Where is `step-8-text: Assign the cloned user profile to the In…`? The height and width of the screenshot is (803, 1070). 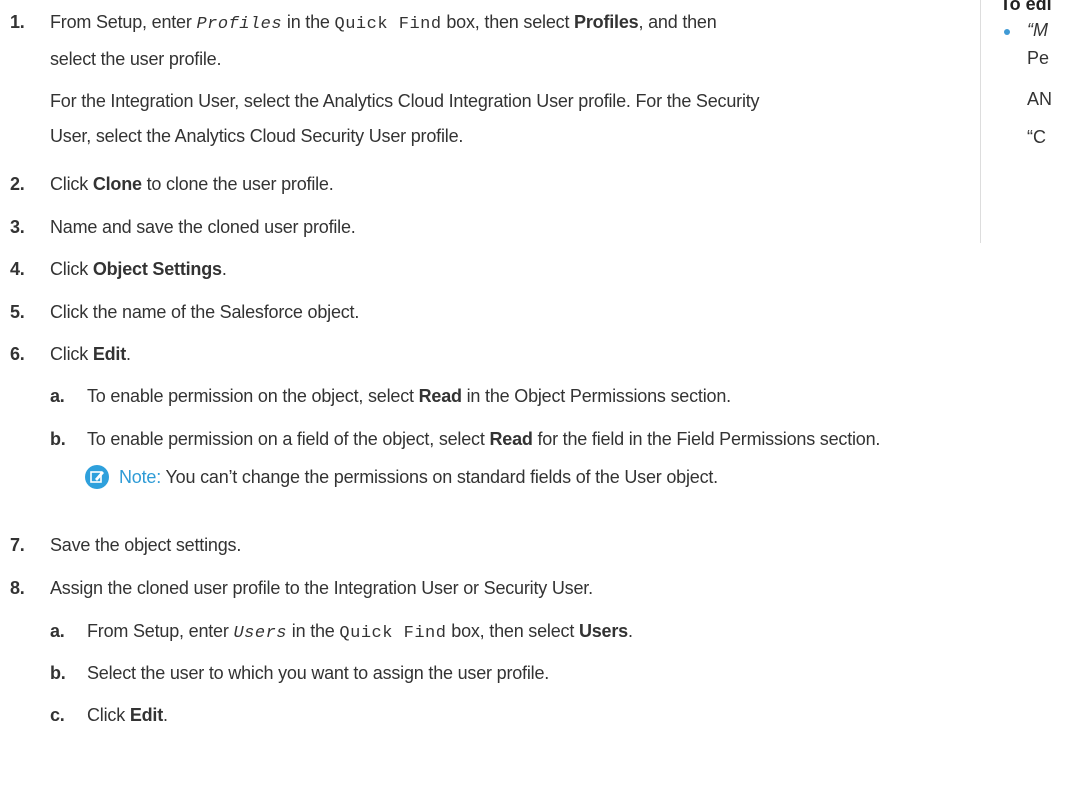
step-8-text: Assign the cloned user profile to the In… is located at coordinates (321, 588).